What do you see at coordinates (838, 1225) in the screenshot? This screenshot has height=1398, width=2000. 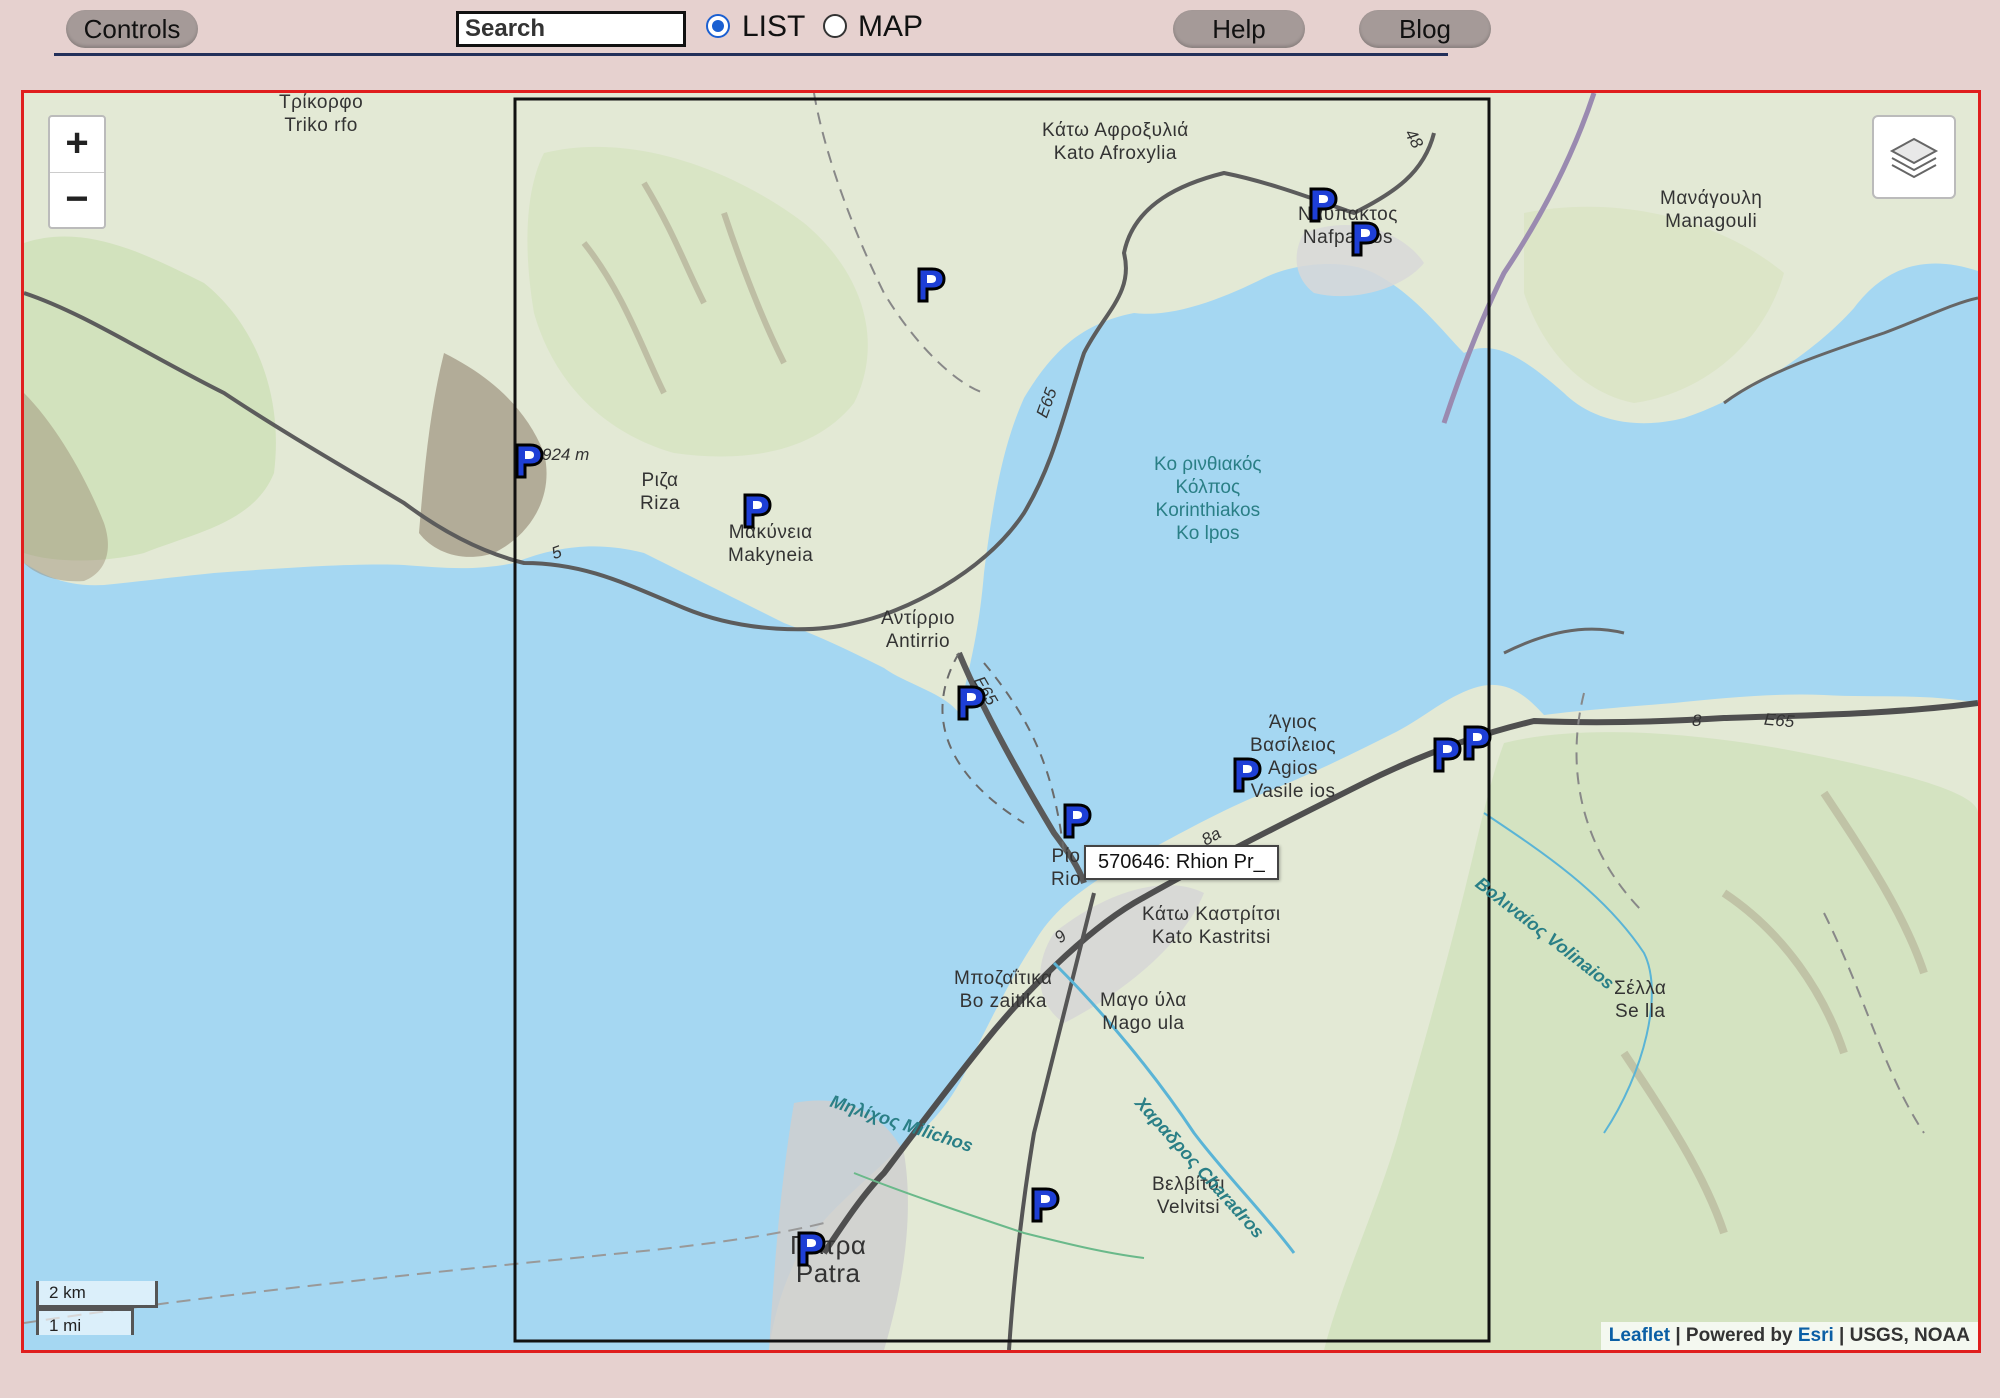 I see `urban-patra` at bounding box center [838, 1225].